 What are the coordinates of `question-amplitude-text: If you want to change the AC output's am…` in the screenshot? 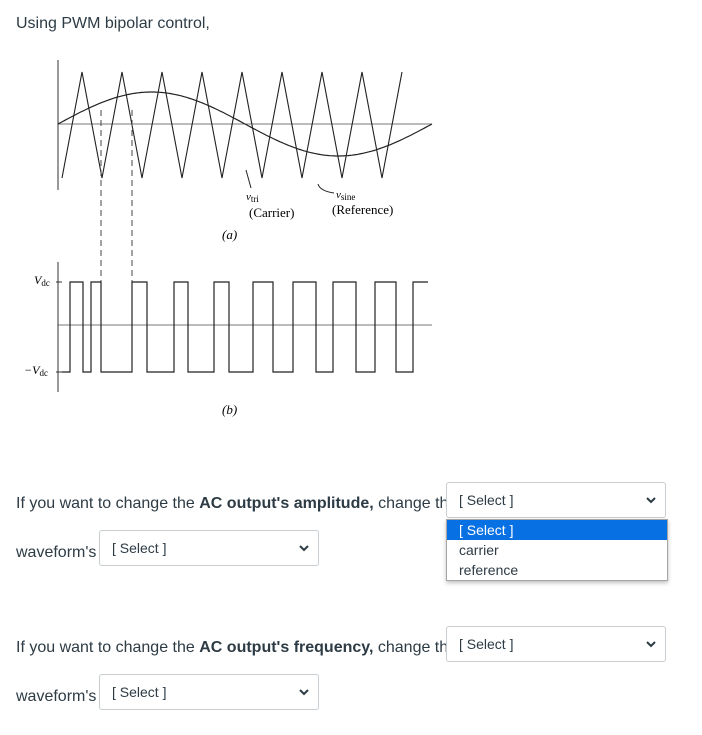 It's located at (236, 504).